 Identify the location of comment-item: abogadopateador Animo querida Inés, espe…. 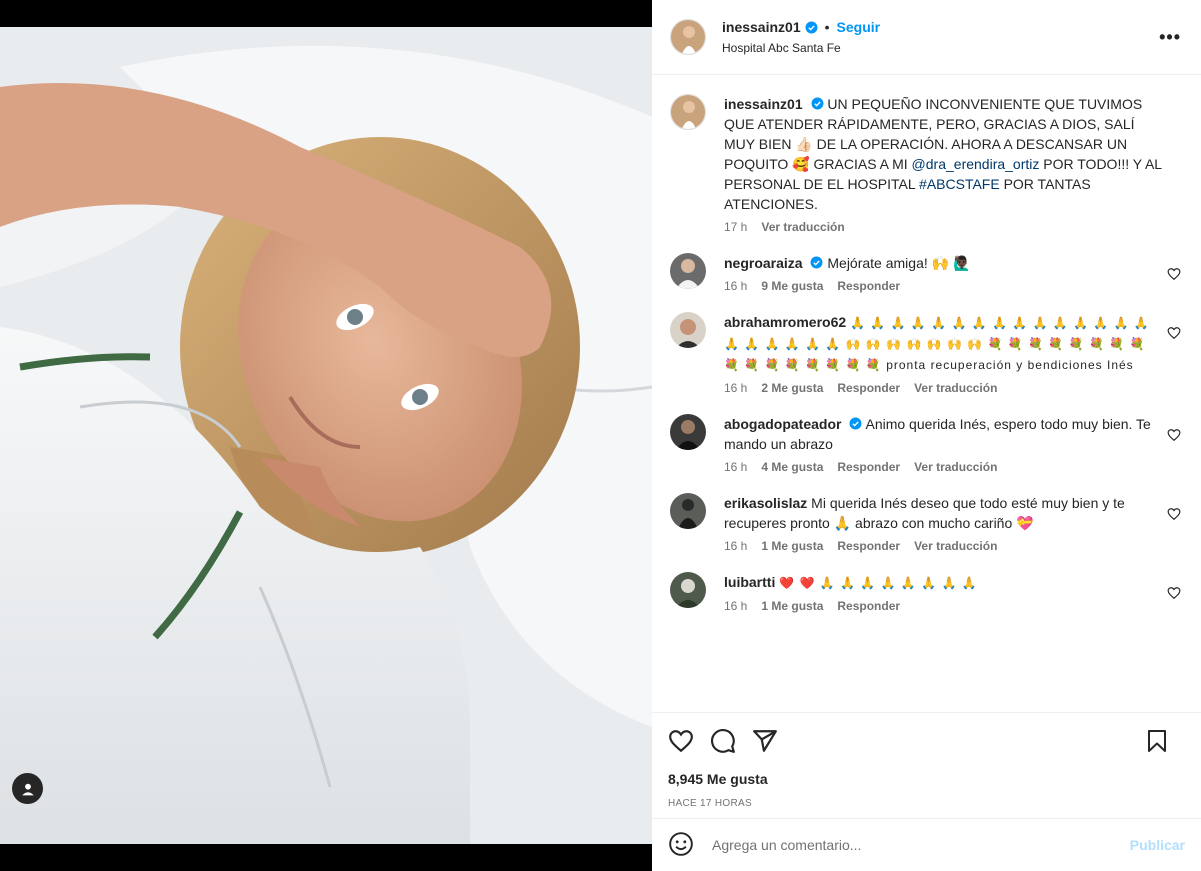
(926, 444).